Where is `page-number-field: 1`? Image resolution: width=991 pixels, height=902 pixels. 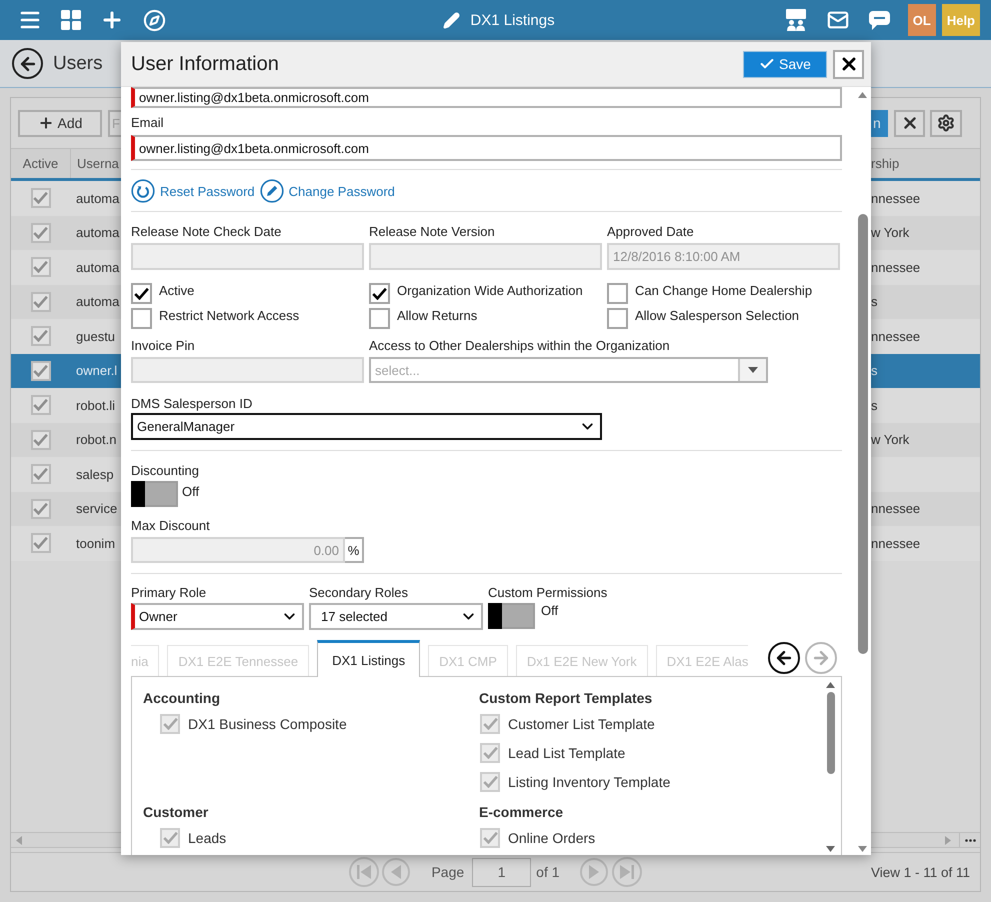 page-number-field: 1 is located at coordinates (502, 872).